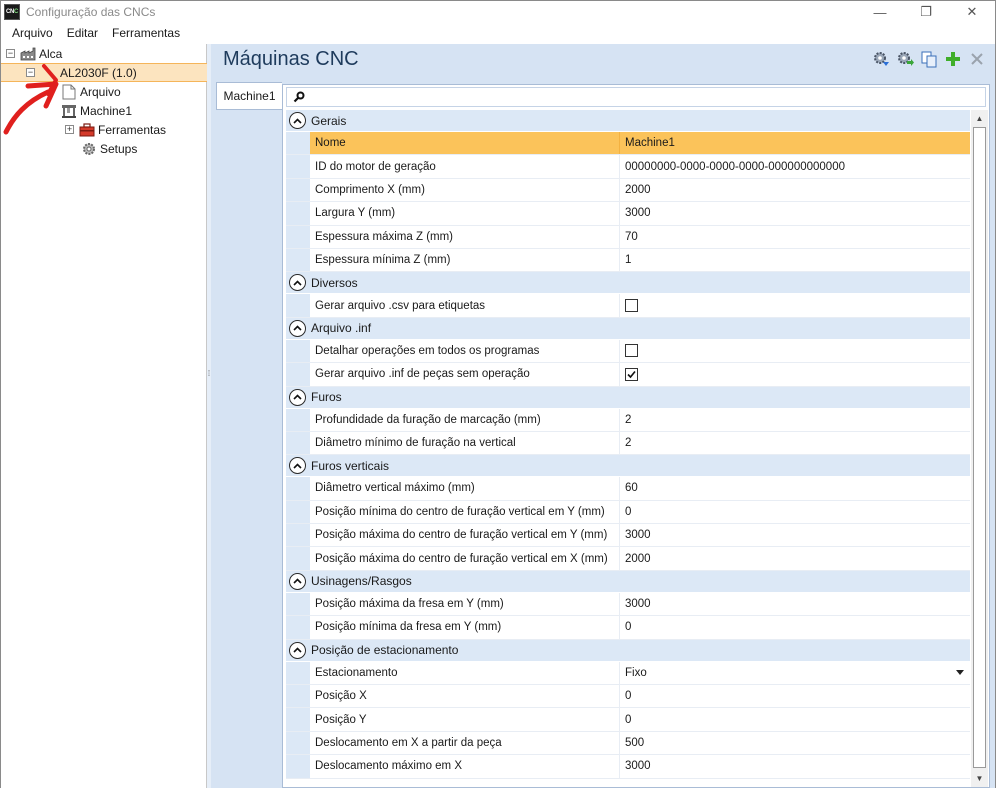 The image size is (996, 788). What do you see at coordinates (795, 260) in the screenshot?
I see `property-value: 1` at bounding box center [795, 260].